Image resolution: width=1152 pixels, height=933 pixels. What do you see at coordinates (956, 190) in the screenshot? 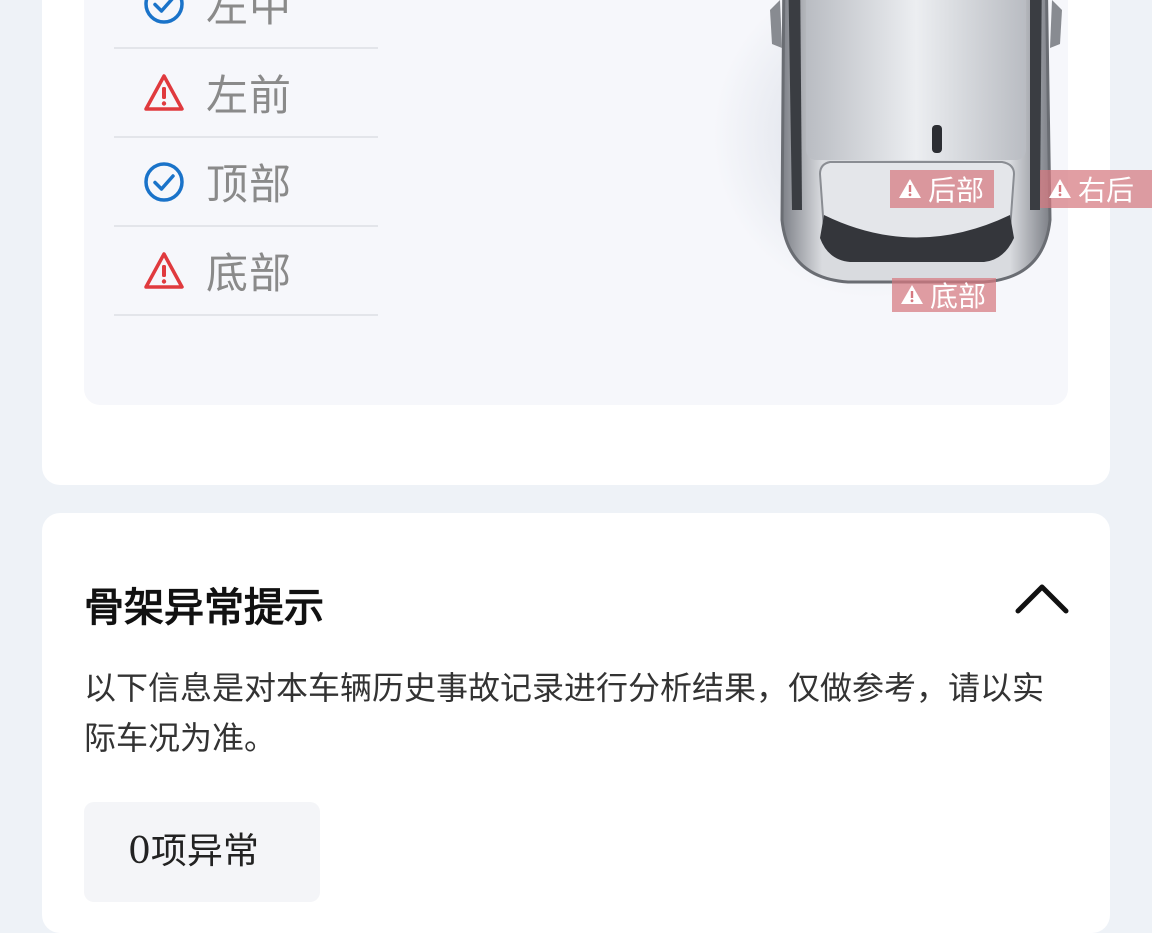
I see `tag-label: 后部` at bounding box center [956, 190].